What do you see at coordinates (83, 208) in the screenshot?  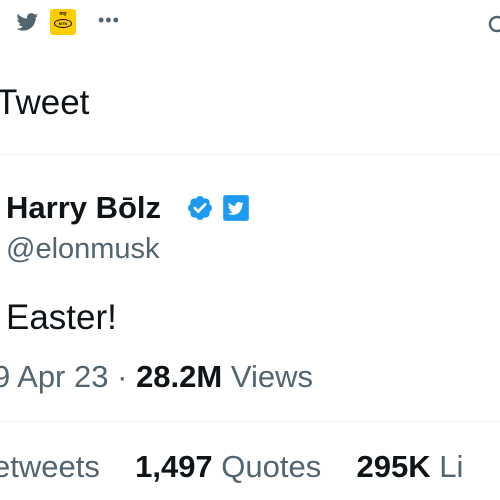 I see `author-name: Harry Bōlz` at bounding box center [83, 208].